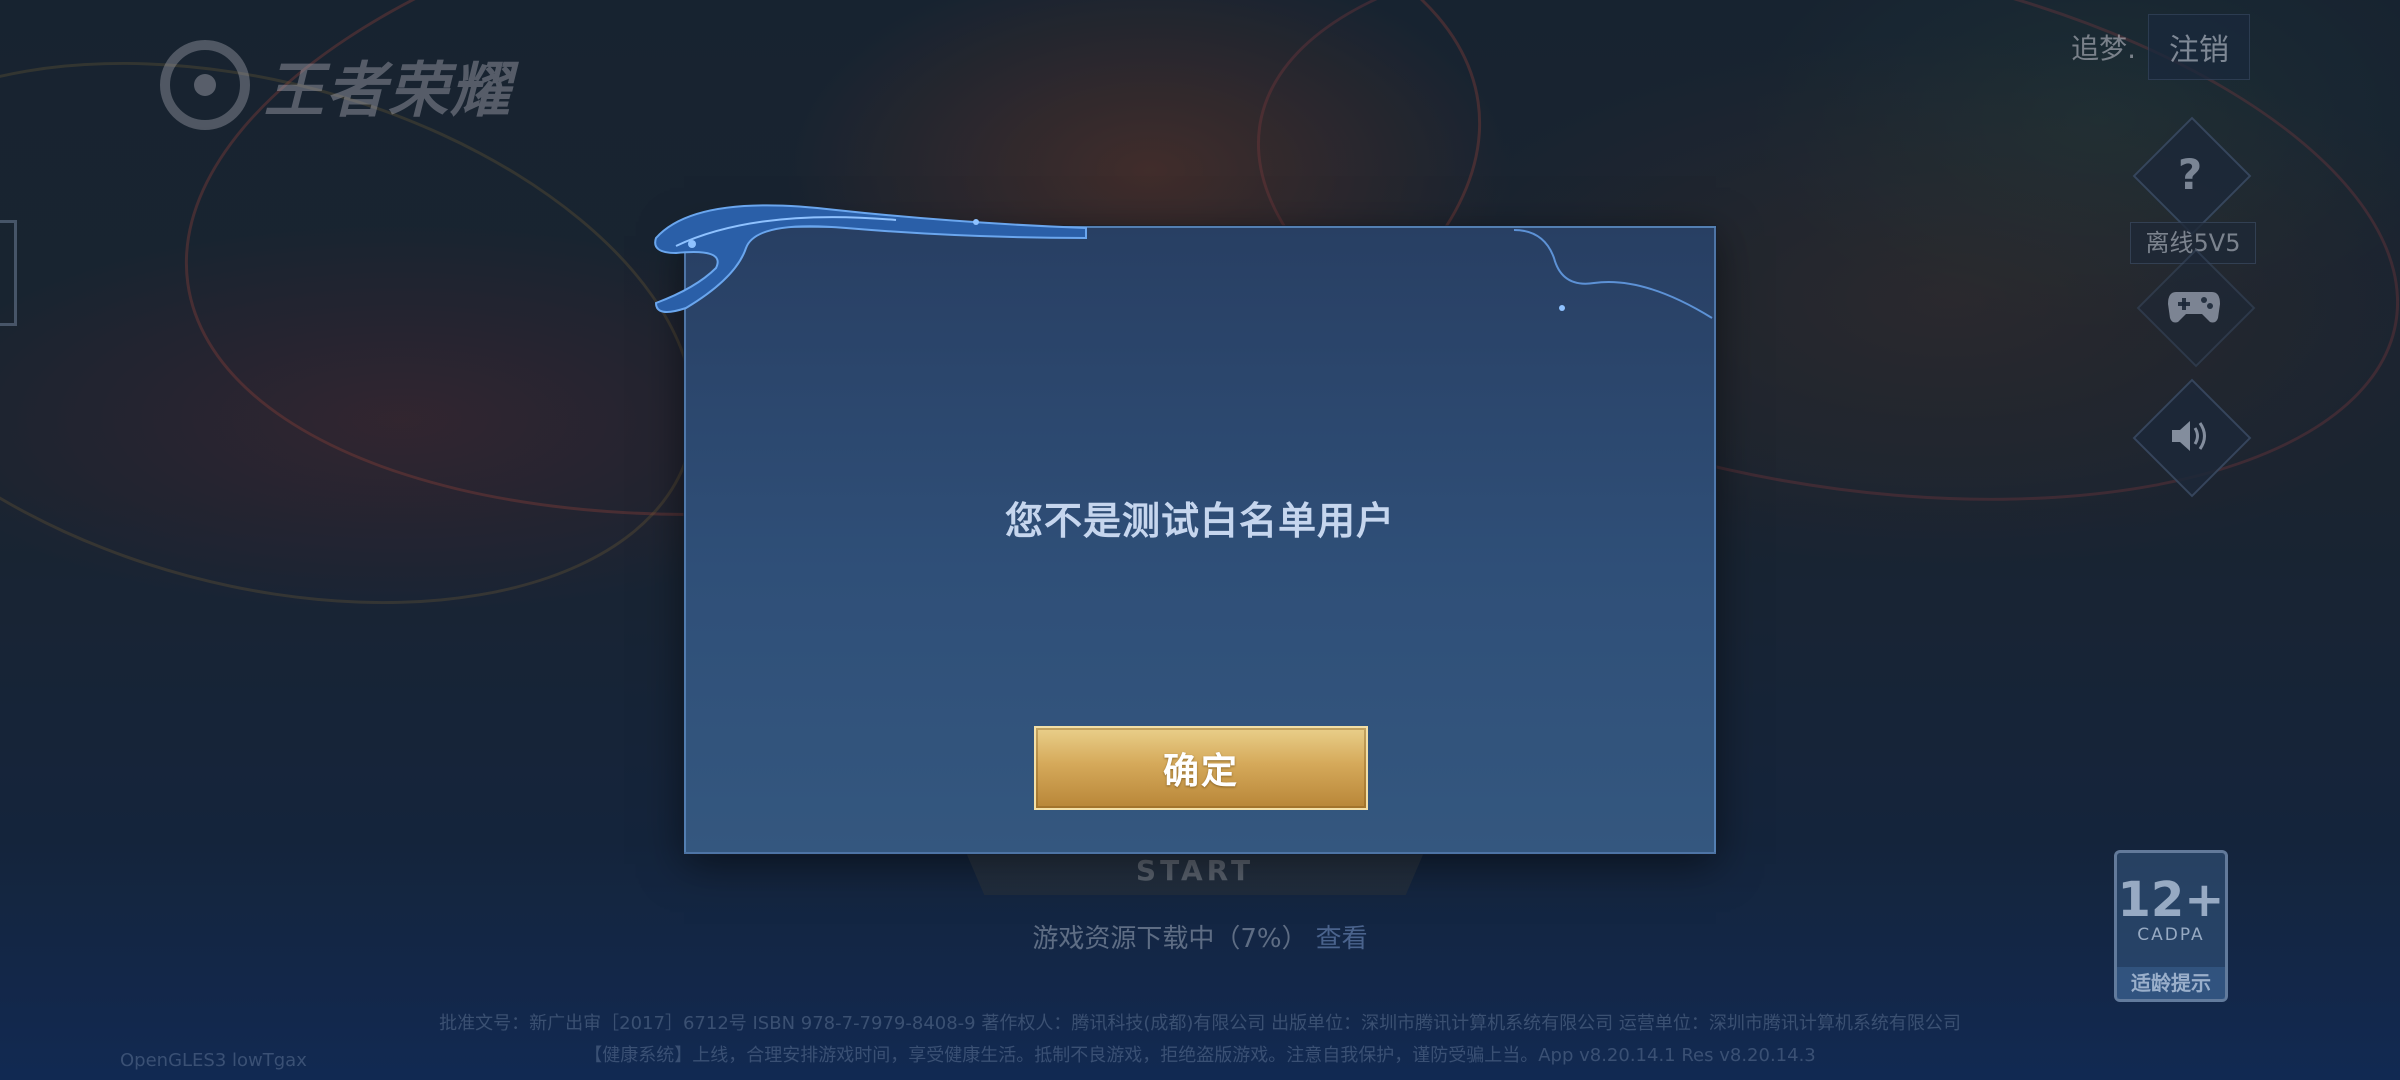  What do you see at coordinates (2171, 935) in the screenshot?
I see `age-rating-org: CADPA` at bounding box center [2171, 935].